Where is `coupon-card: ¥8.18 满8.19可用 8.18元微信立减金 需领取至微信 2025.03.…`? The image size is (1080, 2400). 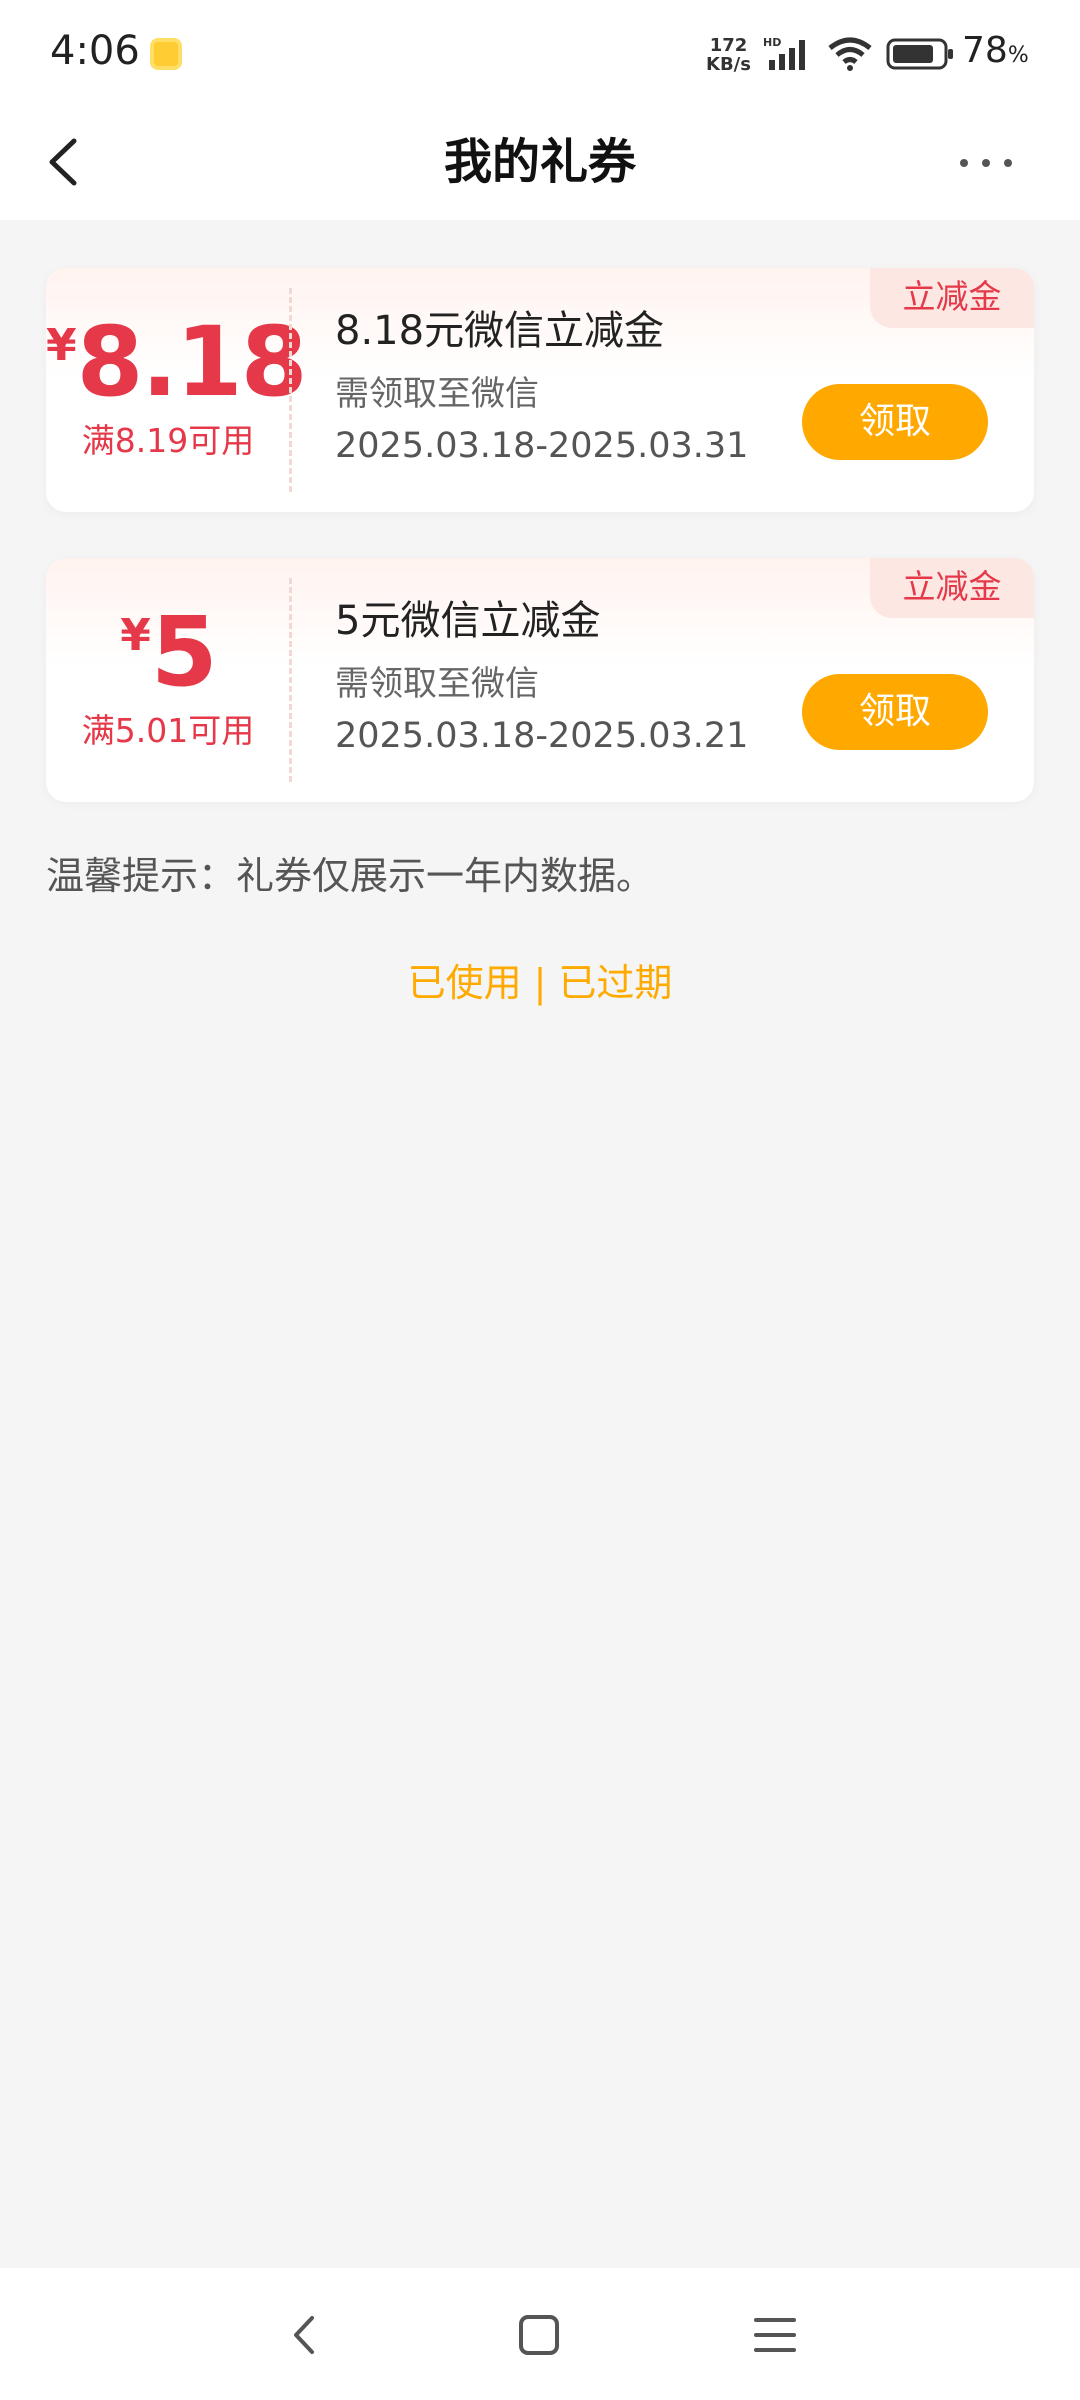 coupon-card: ¥8.18 满8.19可用 8.18元微信立减金 需领取至微信 2025.03.… is located at coordinates (540, 390).